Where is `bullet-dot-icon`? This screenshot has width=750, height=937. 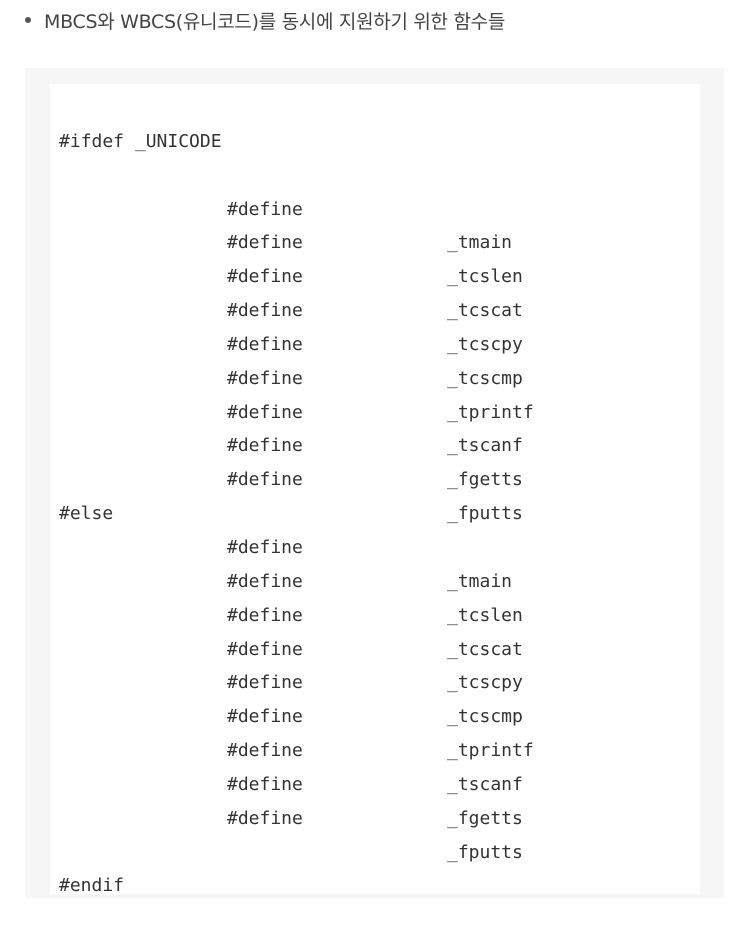
bullet-dot-icon is located at coordinates (28, 20).